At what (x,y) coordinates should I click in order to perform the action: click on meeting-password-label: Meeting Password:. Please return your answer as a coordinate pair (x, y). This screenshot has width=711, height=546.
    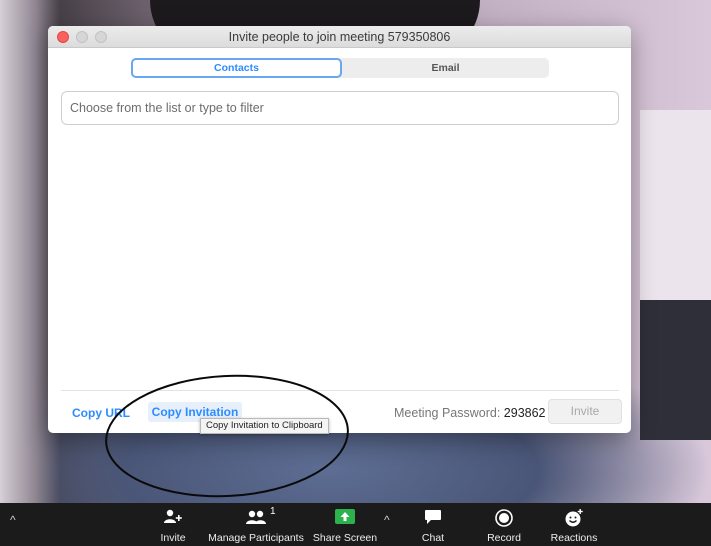
    Looking at the image, I should click on (447, 413).